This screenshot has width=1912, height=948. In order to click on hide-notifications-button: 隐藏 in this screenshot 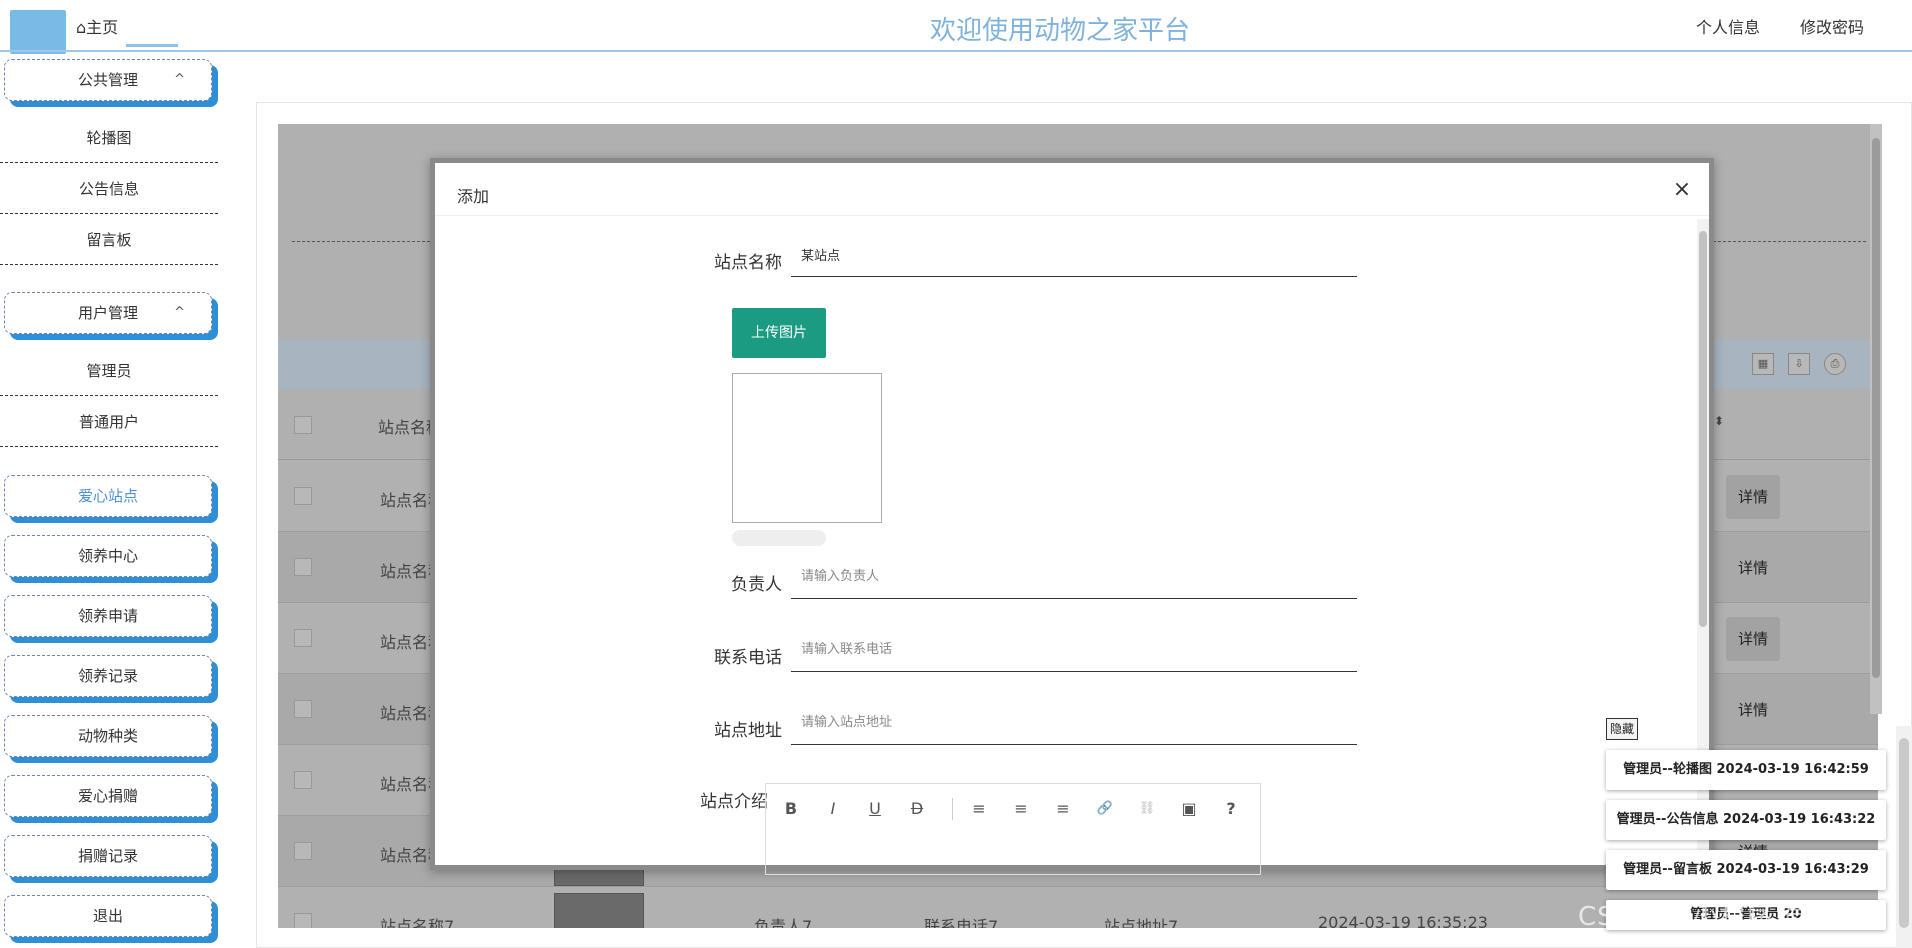, I will do `click(1622, 729)`.